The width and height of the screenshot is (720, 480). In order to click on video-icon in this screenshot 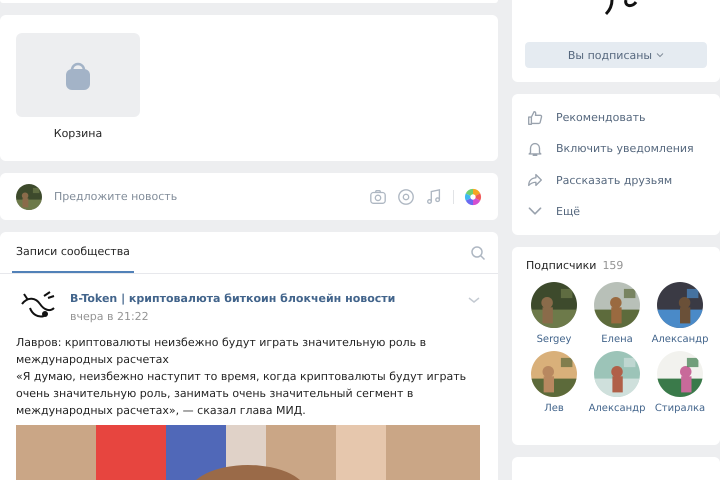, I will do `click(406, 197)`.